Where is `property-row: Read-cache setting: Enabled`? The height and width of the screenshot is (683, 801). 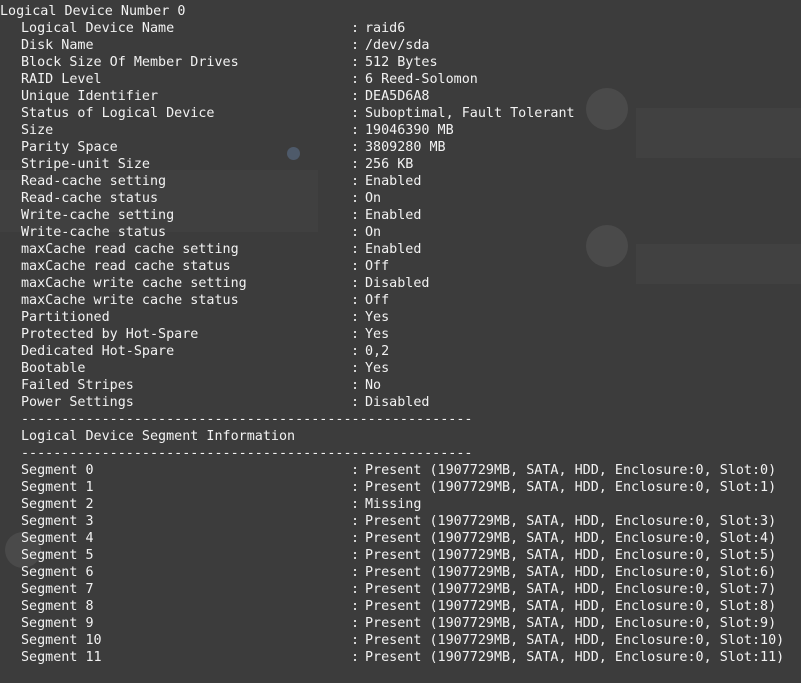 property-row: Read-cache setting: Enabled is located at coordinates (392, 181).